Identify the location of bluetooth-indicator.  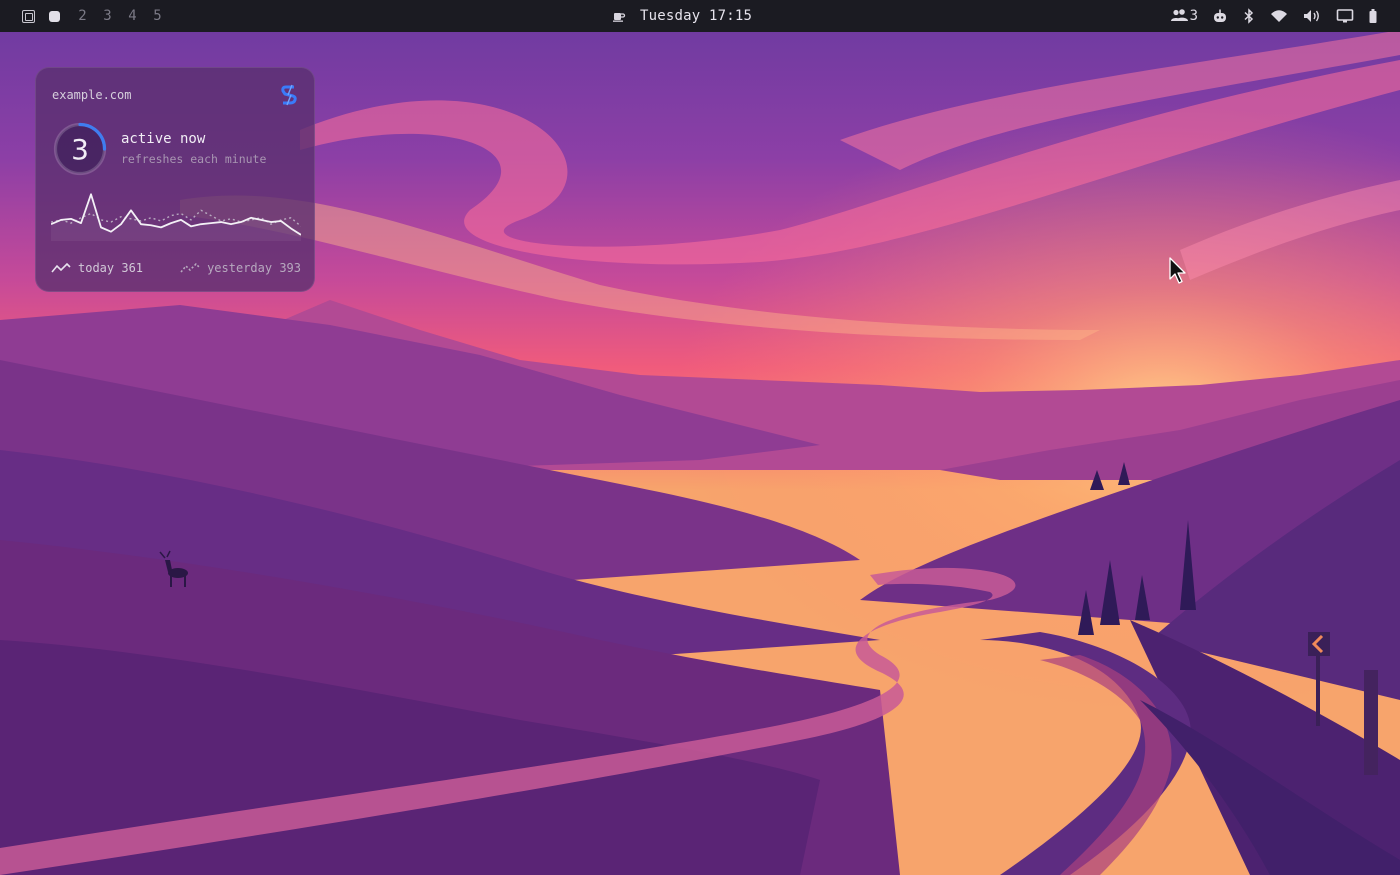
(1249, 16).